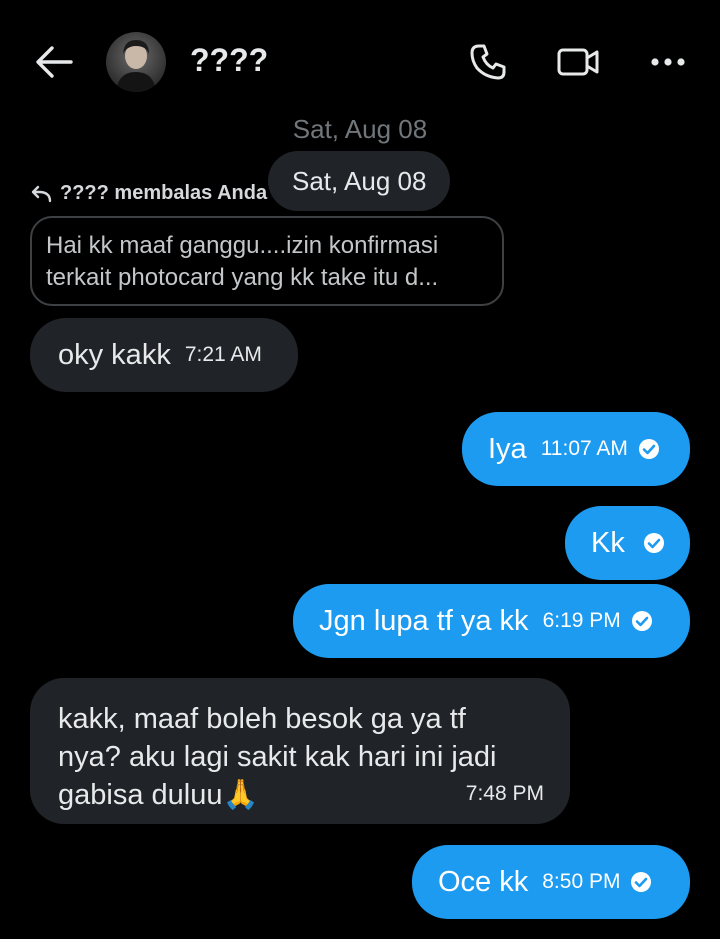 Image resolution: width=720 pixels, height=939 pixels. I want to click on back-button, so click(54, 62).